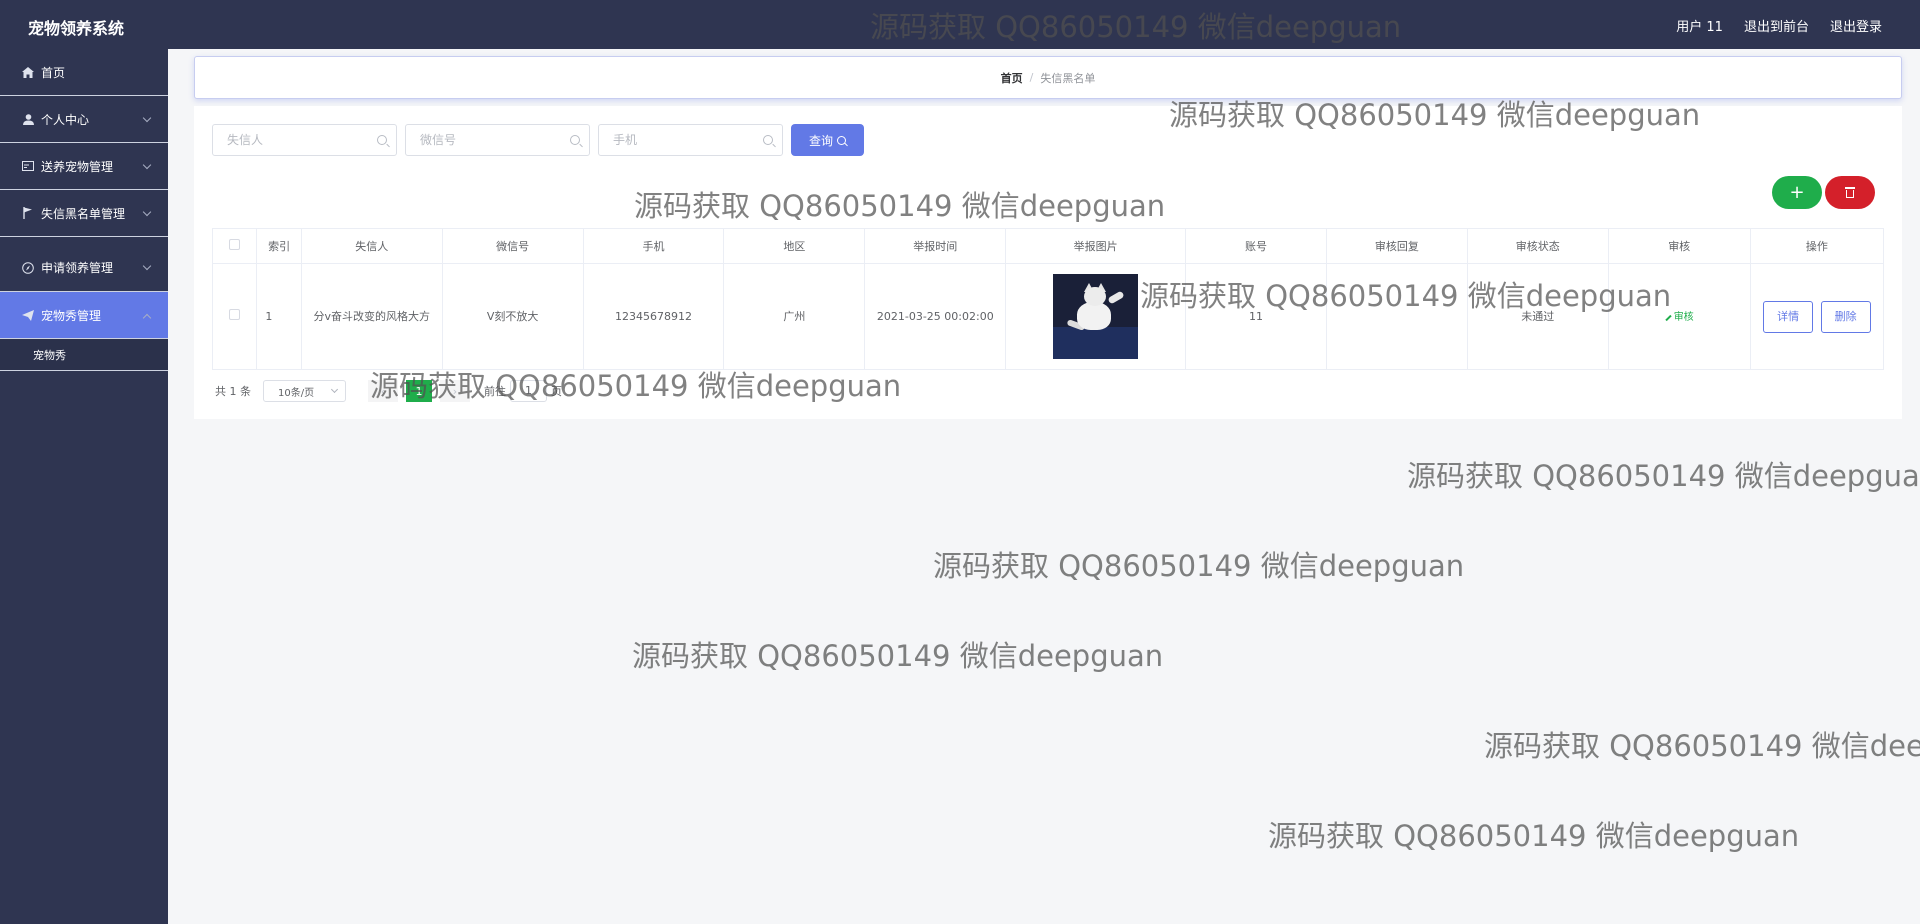 The image size is (1920, 924). Describe the element at coordinates (1845, 316) in the screenshot. I see `delete-button: 删除` at that location.